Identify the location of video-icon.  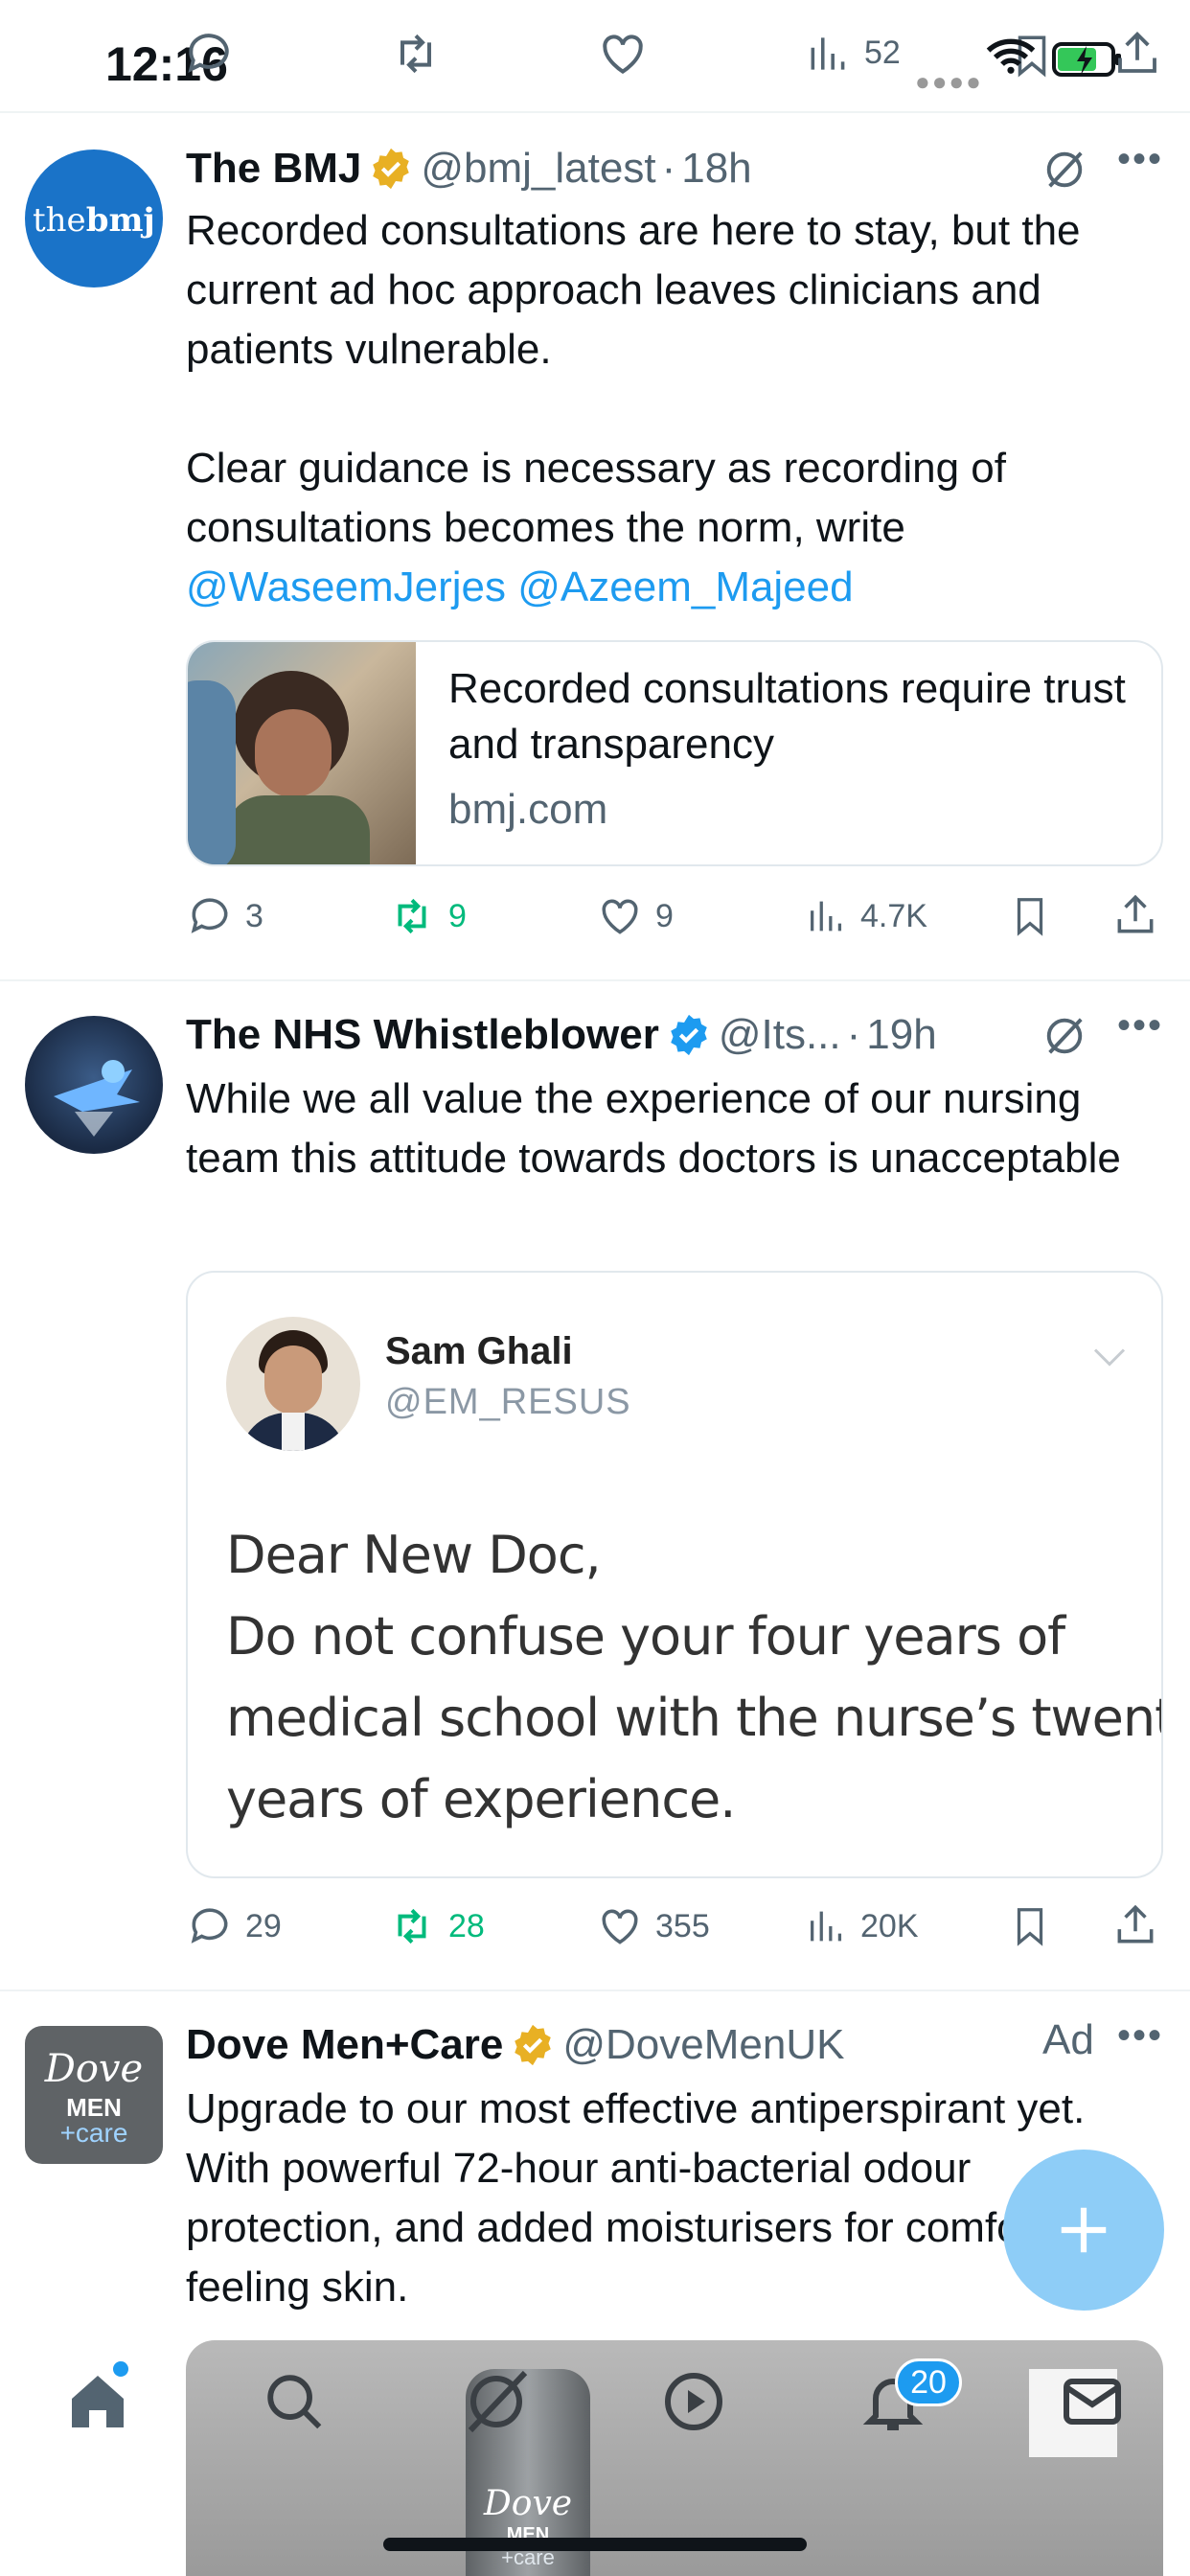
(694, 2401).